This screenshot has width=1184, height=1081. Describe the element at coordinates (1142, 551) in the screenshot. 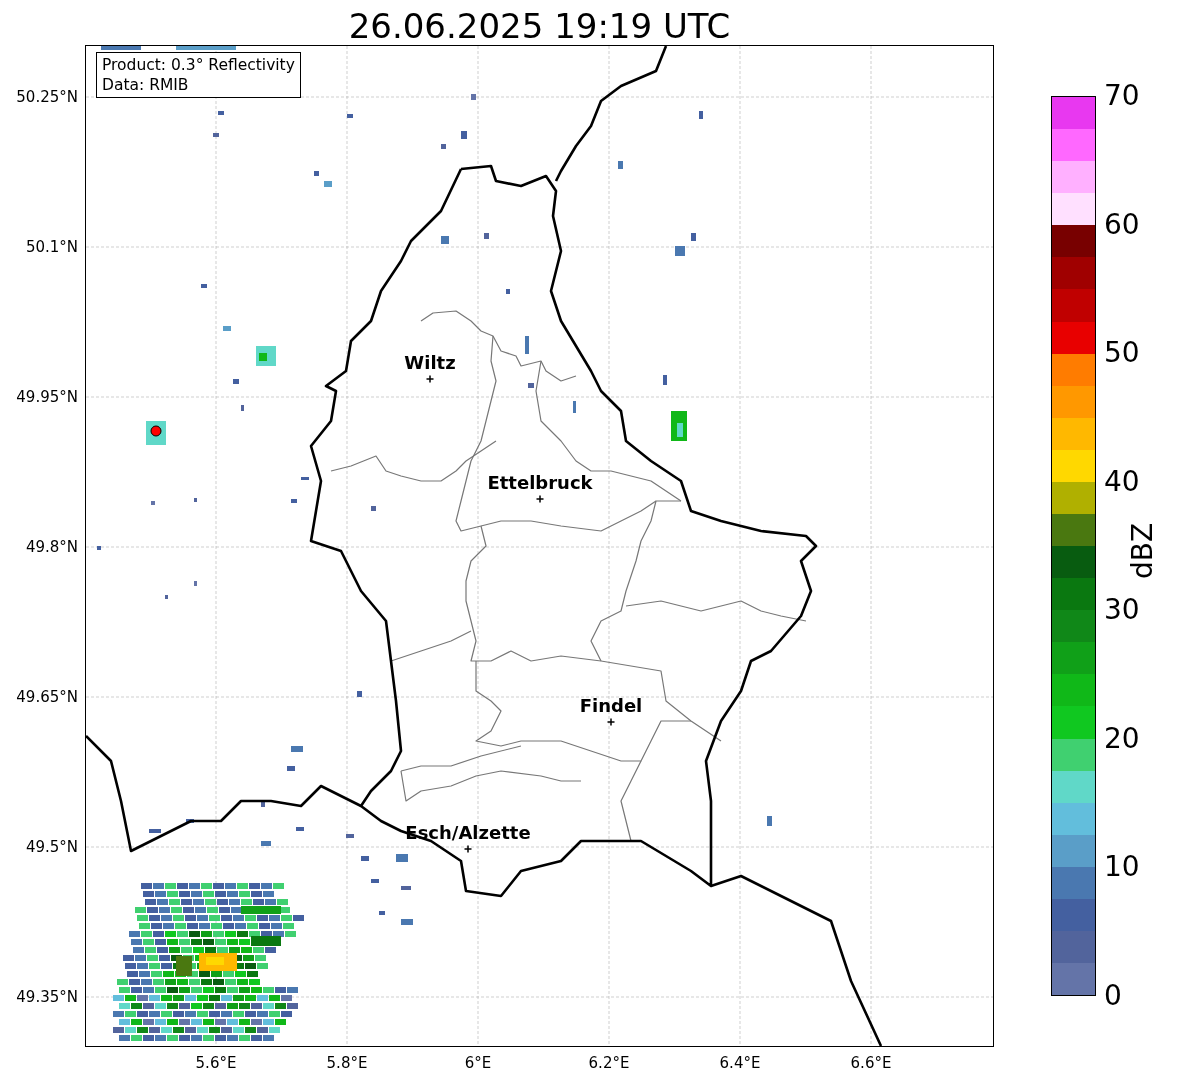

I see `colorbar-label: dBZ` at that location.